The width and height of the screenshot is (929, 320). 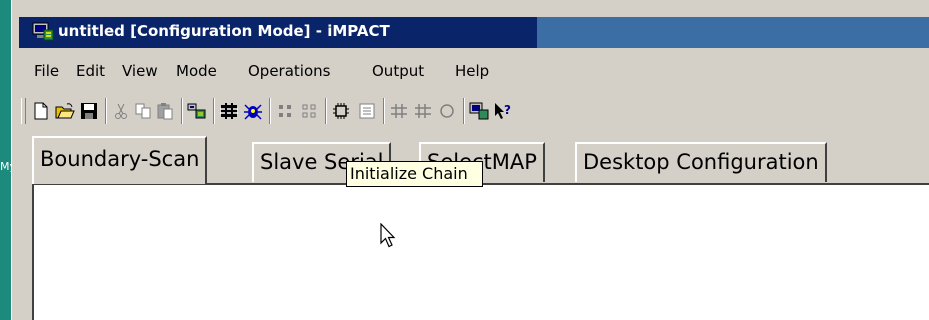 What do you see at coordinates (341, 111) in the screenshot?
I see `chip-icon` at bounding box center [341, 111].